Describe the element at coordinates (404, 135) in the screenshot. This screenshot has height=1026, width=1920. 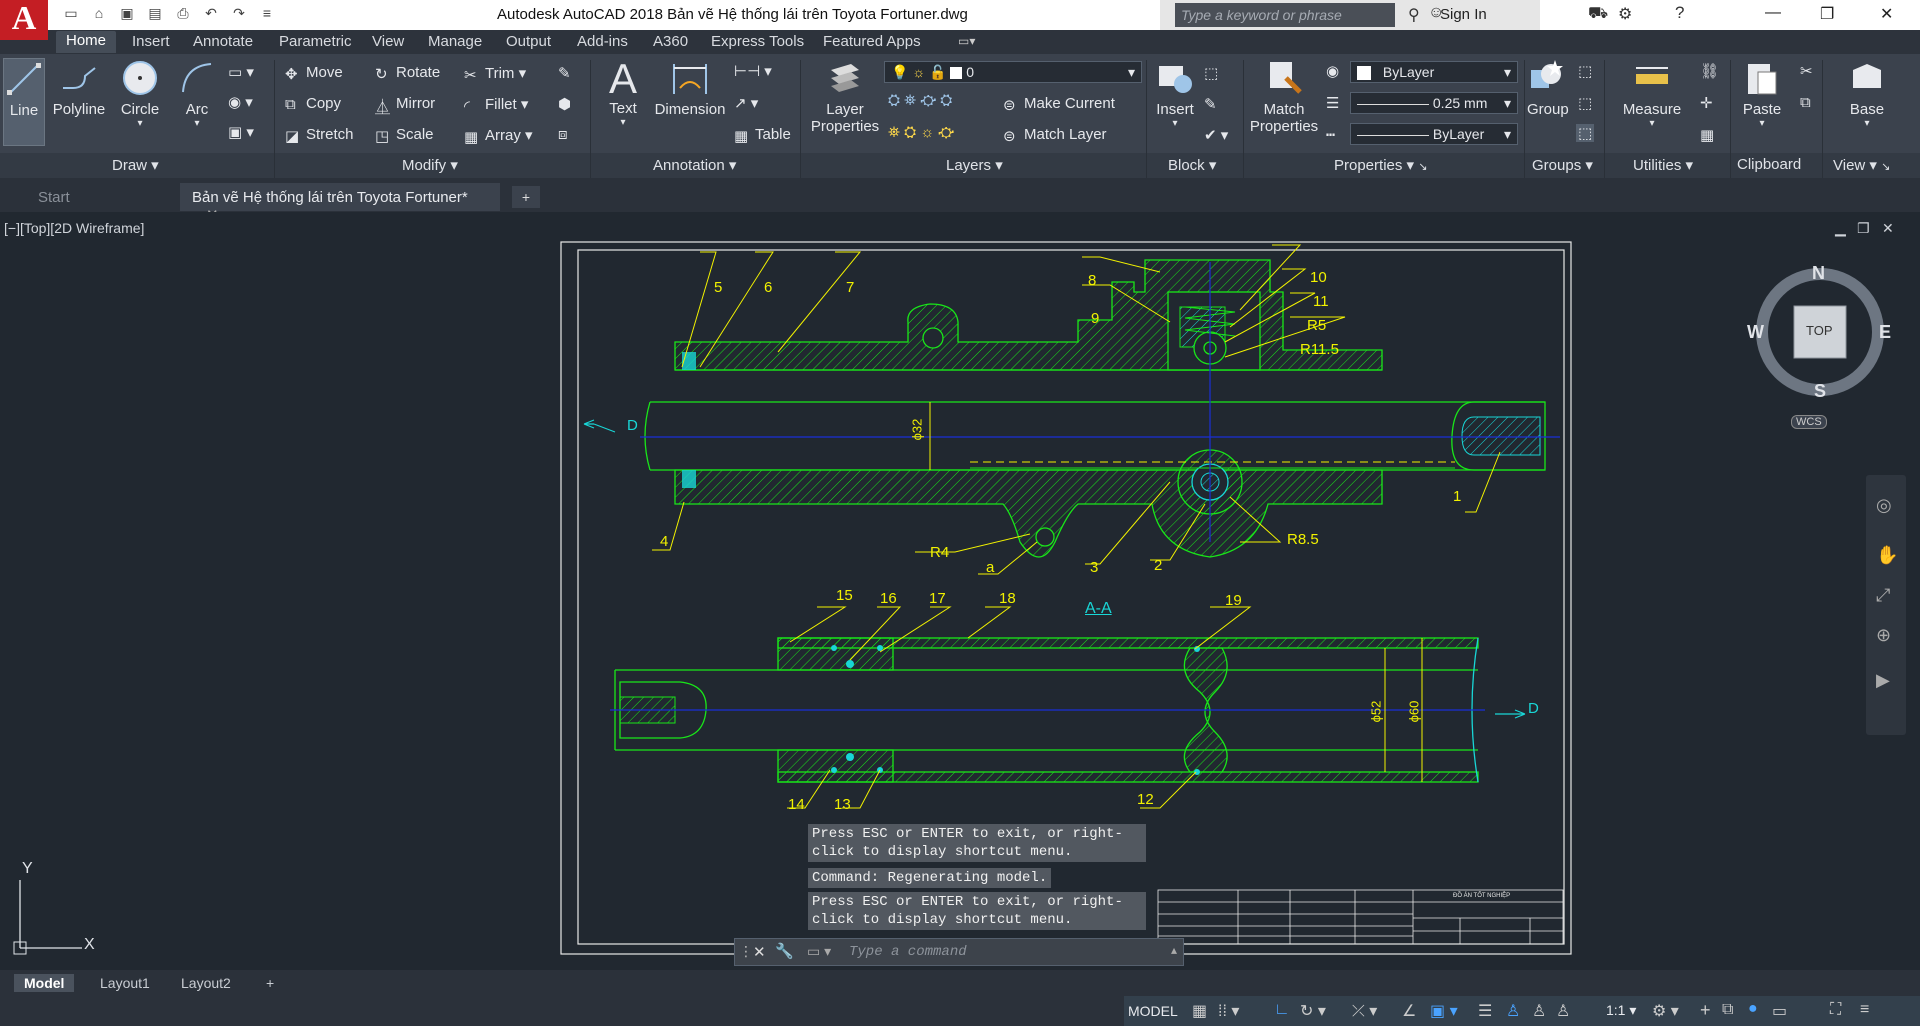
I see `scale-button: ◳ Scale` at that location.